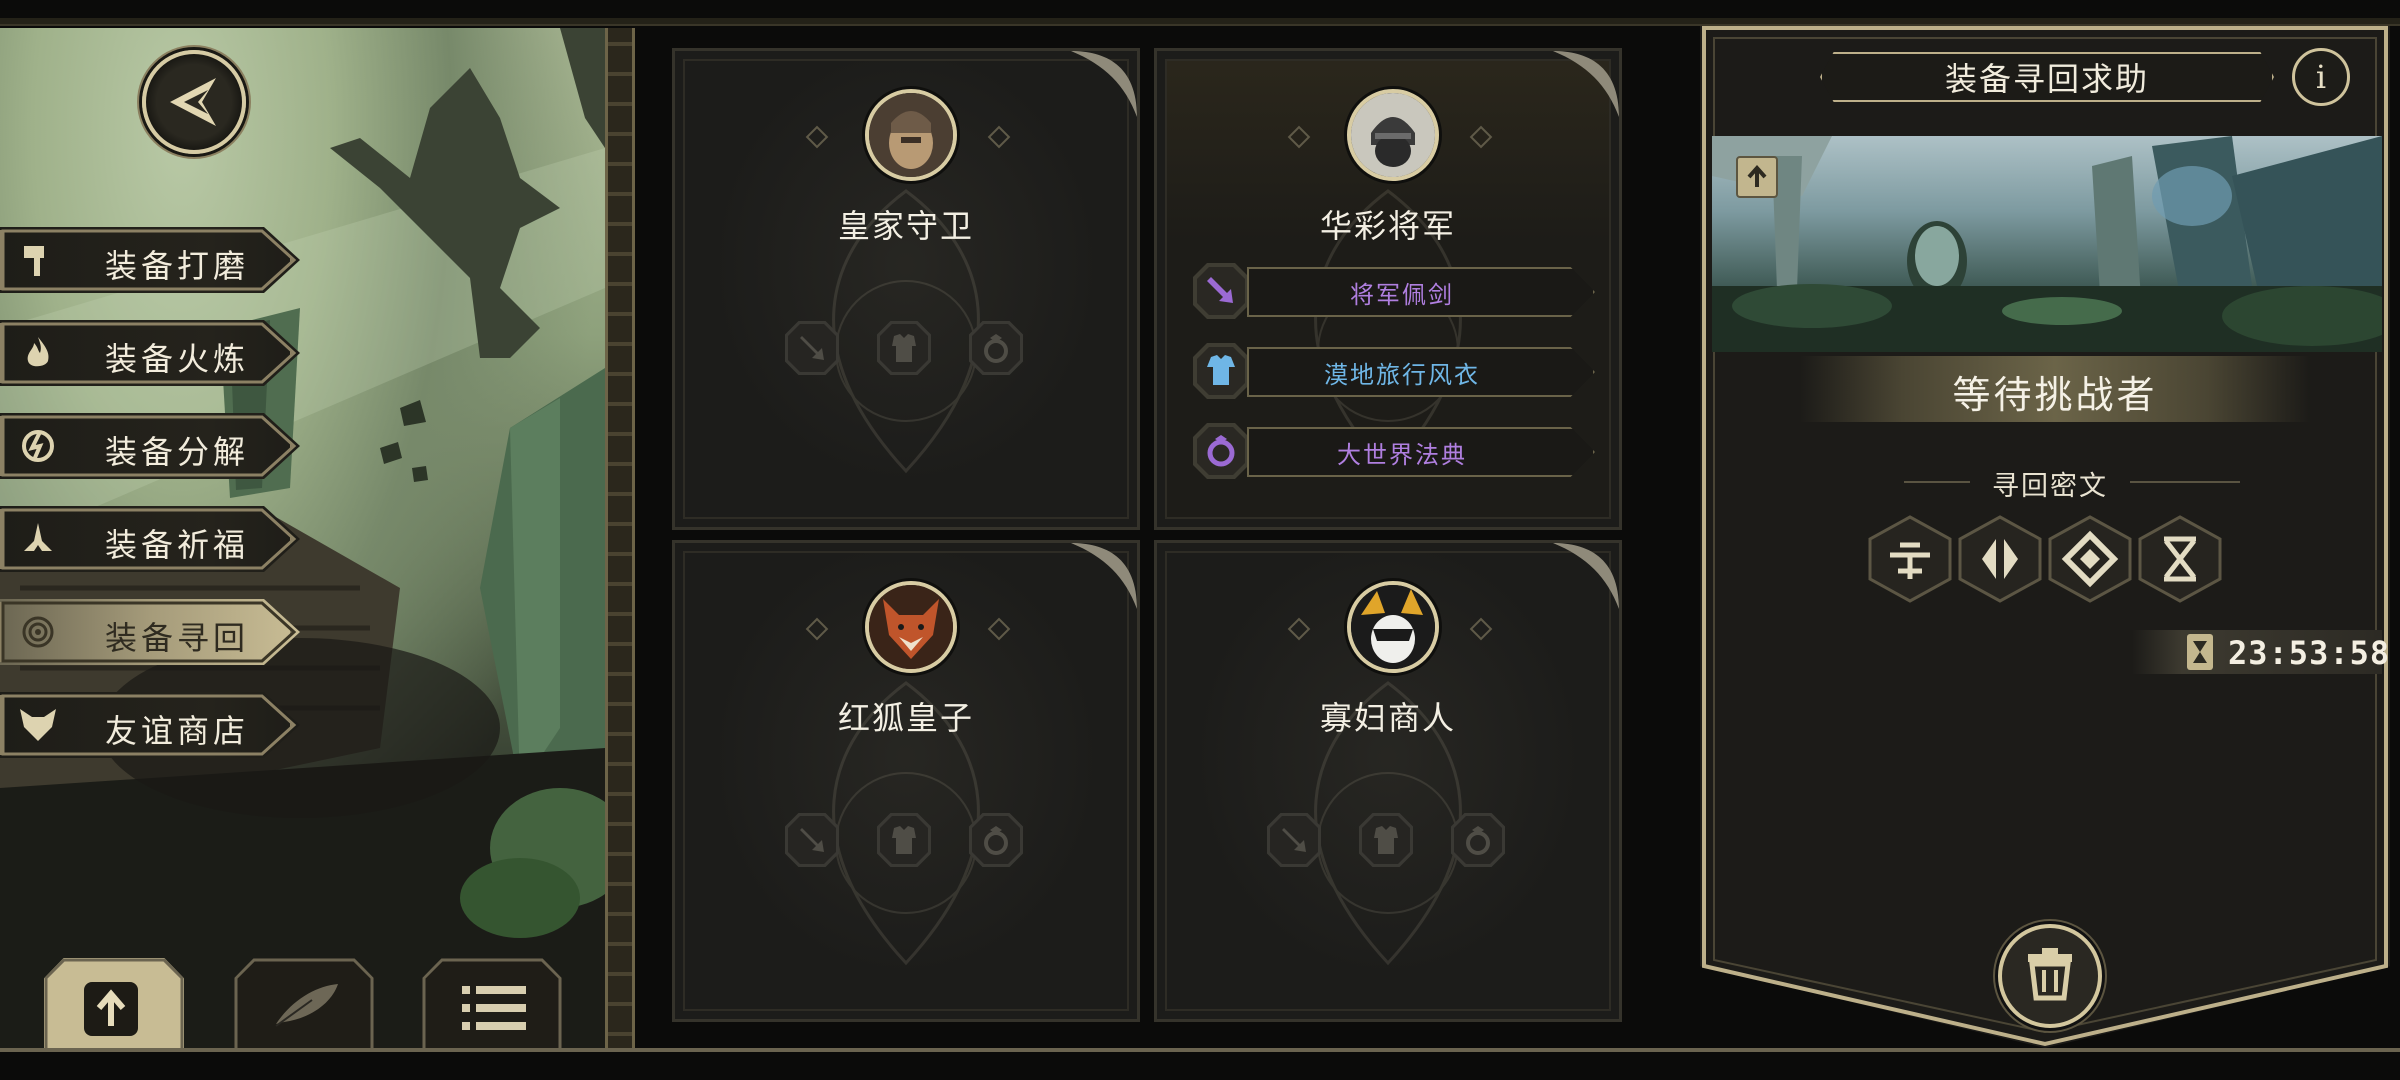  I want to click on back-button, so click(194, 102).